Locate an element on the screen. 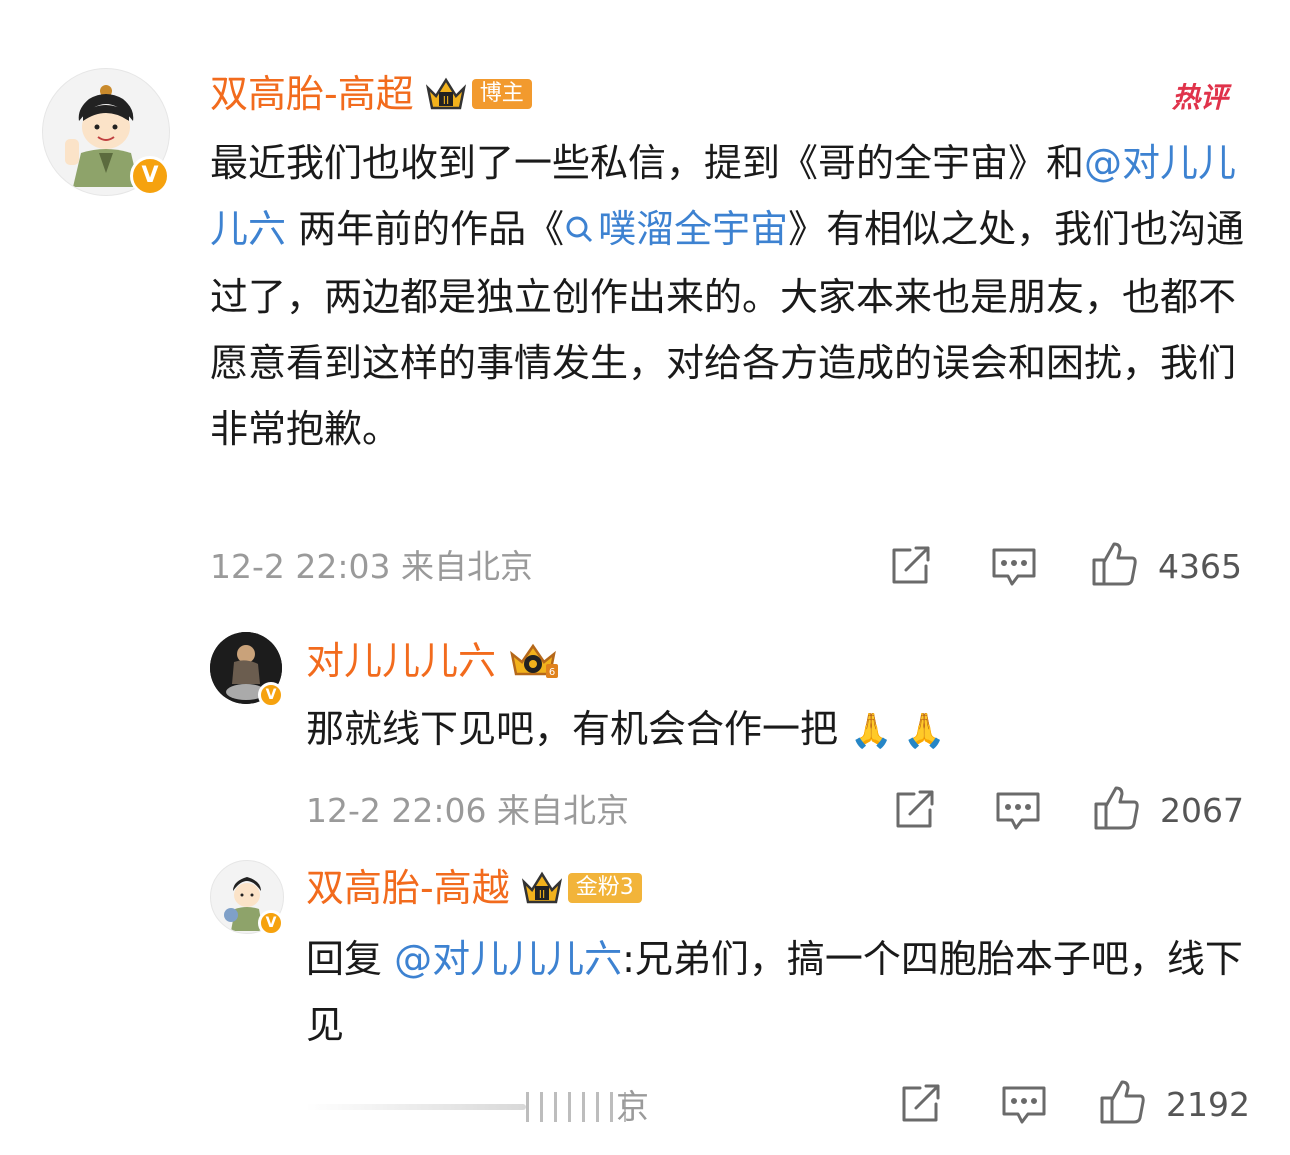 This screenshot has height=1155, width=1290. username: 双高胎-高越 is located at coordinates (408, 888).